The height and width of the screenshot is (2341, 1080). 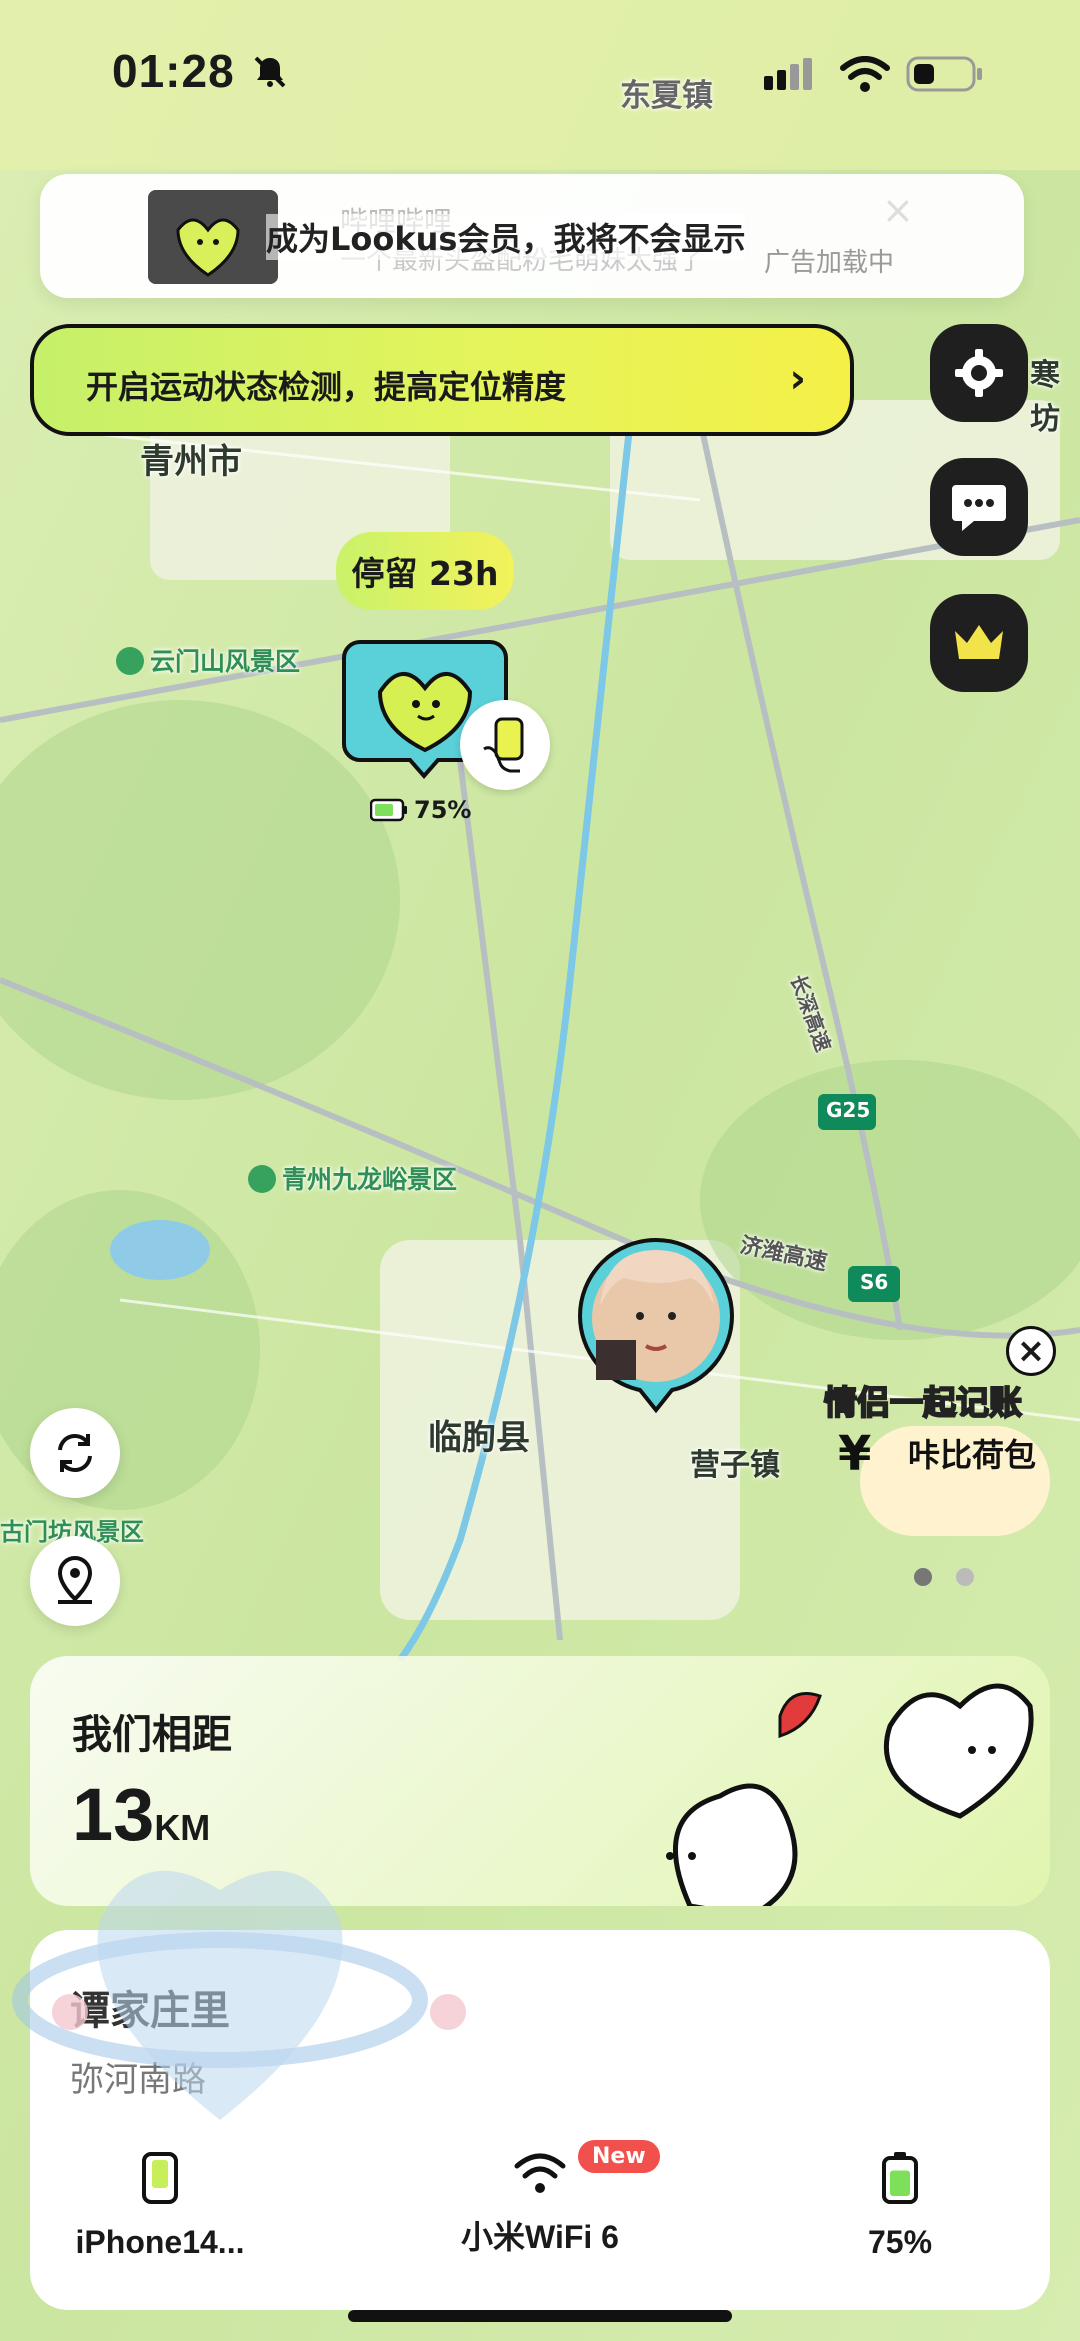 What do you see at coordinates (944, 1577) in the screenshot?
I see `page-indicator` at bounding box center [944, 1577].